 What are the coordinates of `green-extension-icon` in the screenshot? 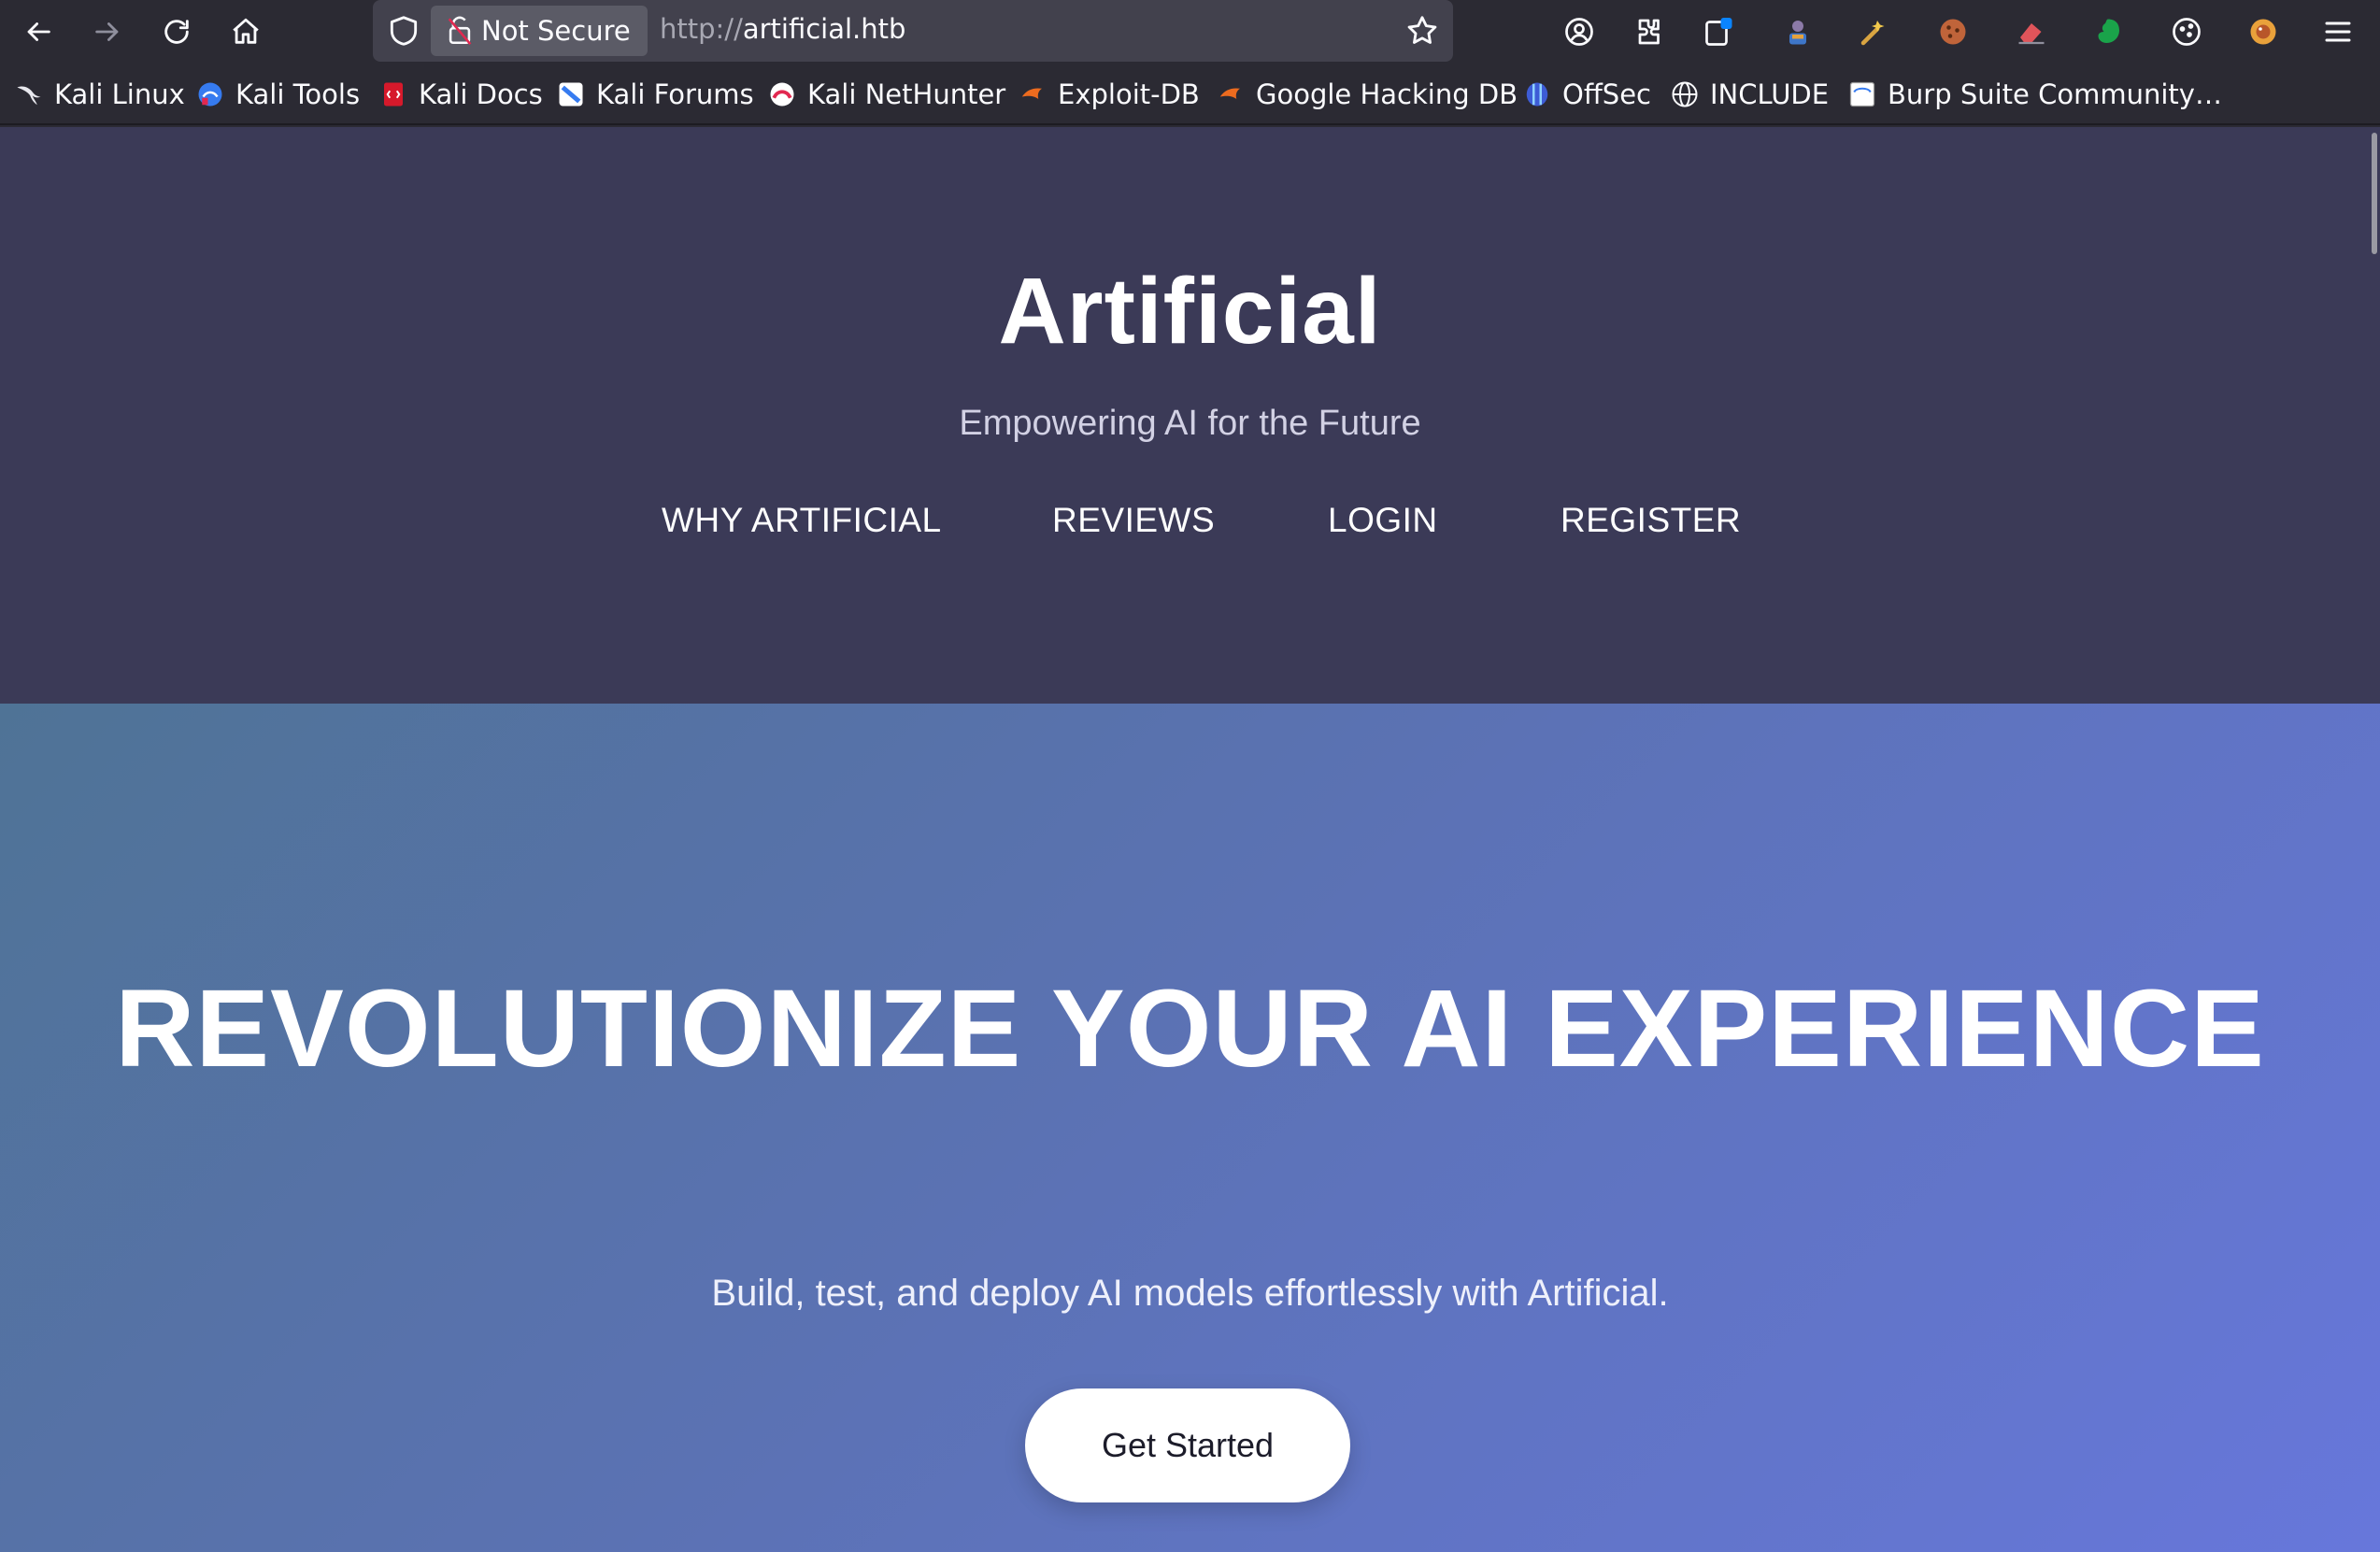 It's located at (2108, 31).